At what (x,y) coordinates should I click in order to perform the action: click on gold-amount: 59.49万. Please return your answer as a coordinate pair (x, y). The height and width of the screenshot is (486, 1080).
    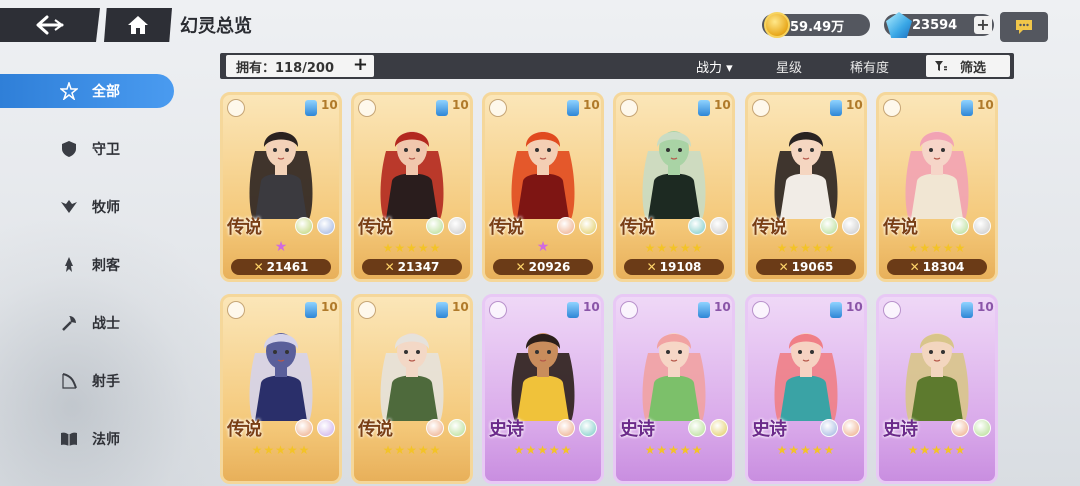
    Looking at the image, I should click on (817, 27).